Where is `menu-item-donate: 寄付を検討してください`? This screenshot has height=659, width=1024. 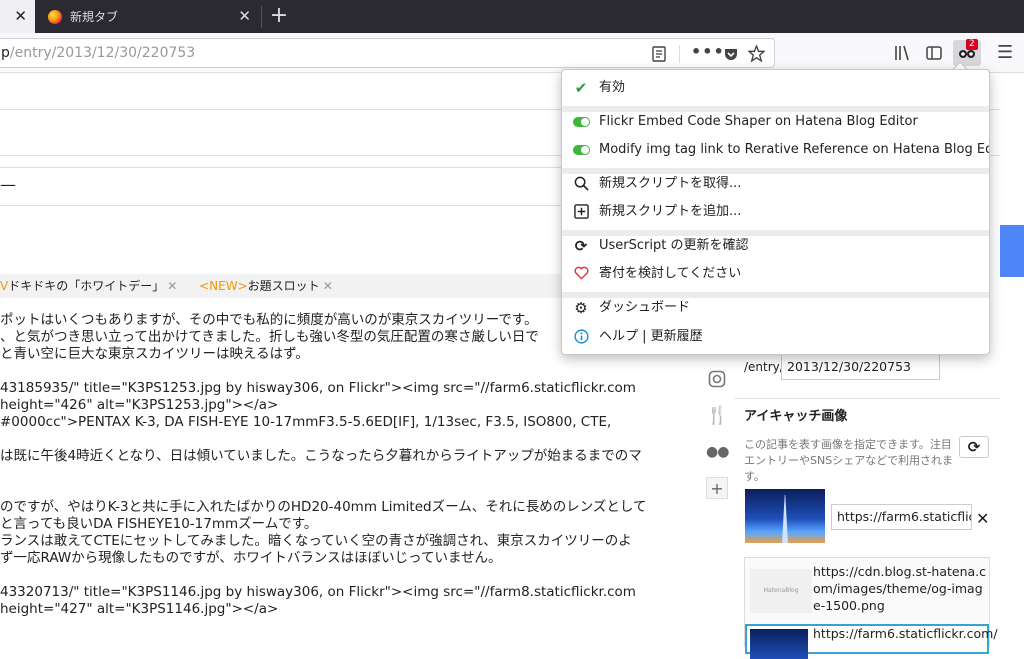 menu-item-donate: 寄付を検討してください is located at coordinates (775, 274).